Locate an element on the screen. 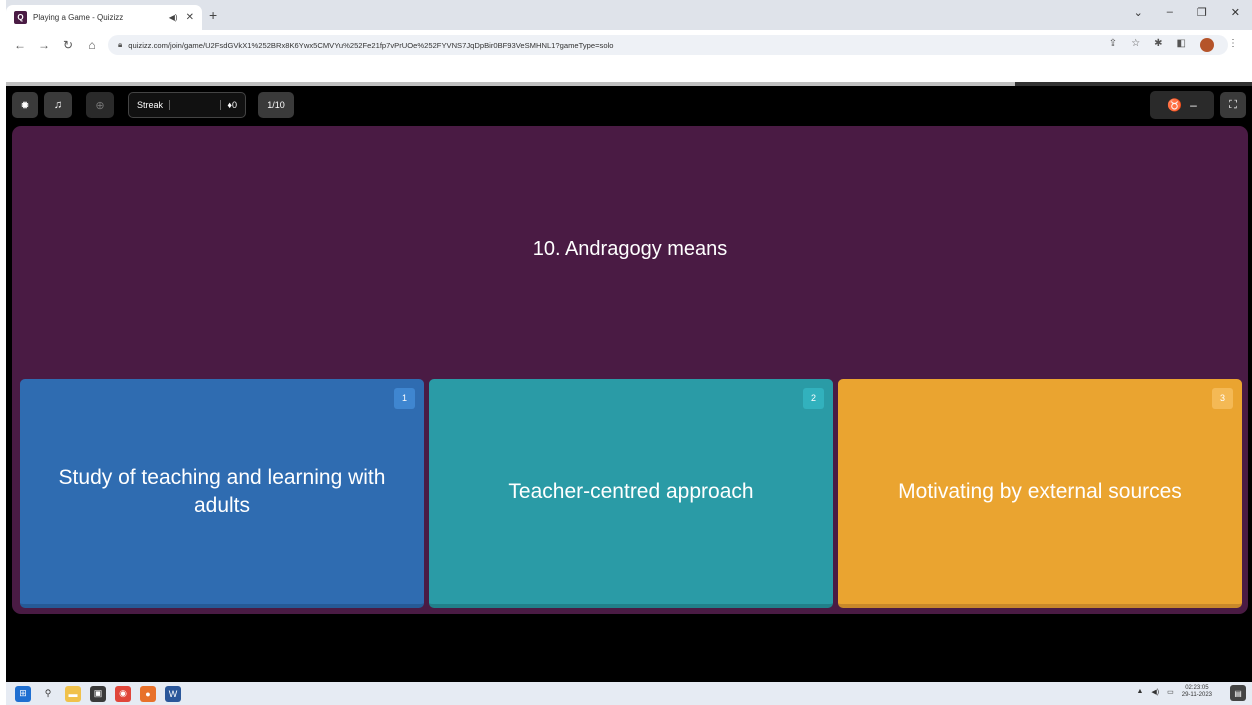  clock: 02:23:05 29-11-2023 is located at coordinates (1197, 691).